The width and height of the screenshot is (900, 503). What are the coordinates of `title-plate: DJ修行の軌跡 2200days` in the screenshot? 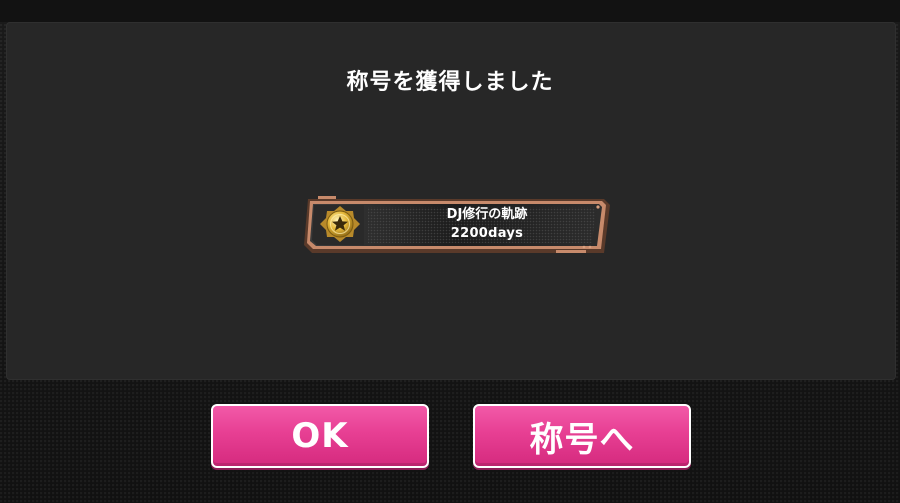 It's located at (455, 224).